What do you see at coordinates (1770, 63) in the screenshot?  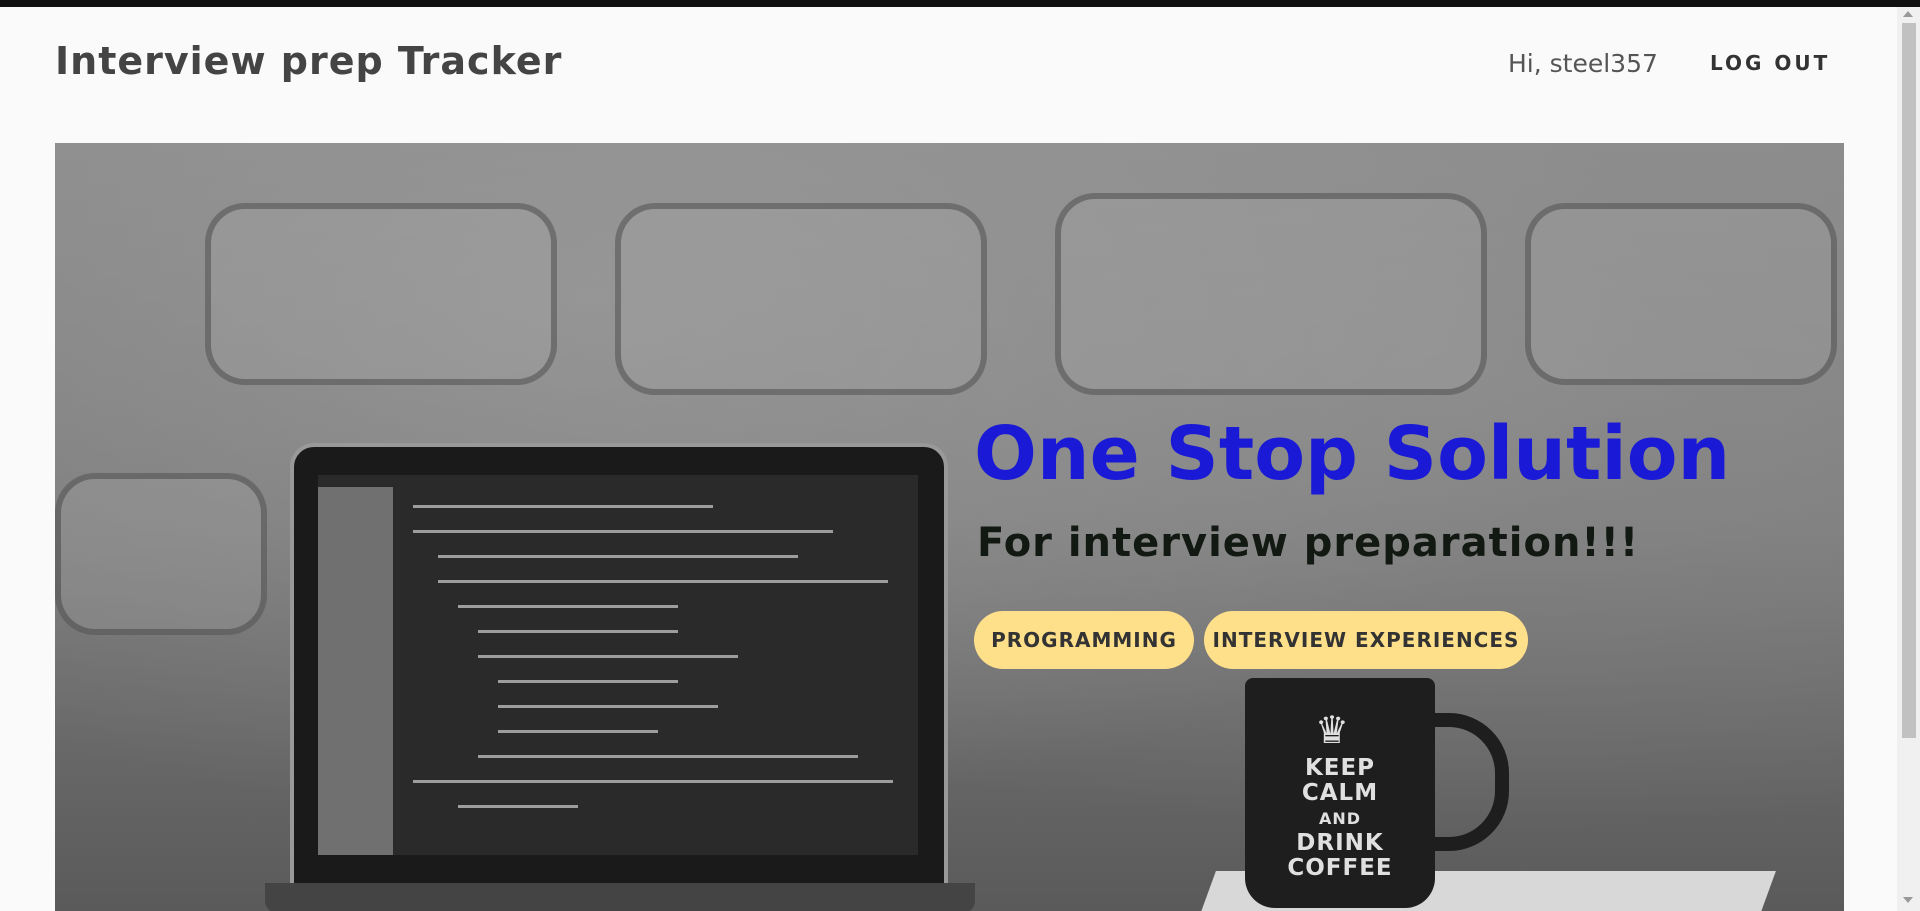 I see `logout-button: LOG OUT` at bounding box center [1770, 63].